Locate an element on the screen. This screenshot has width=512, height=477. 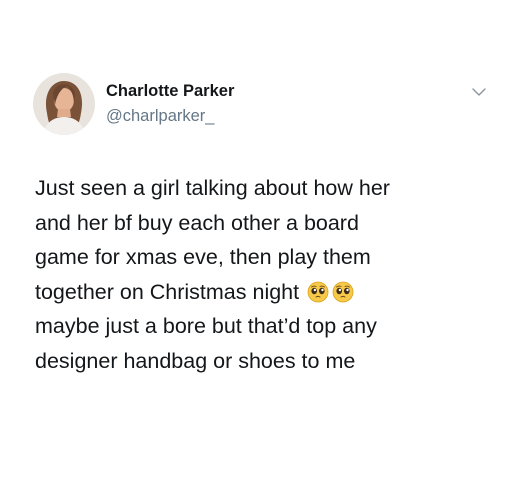
tweet-line: designer handbag or shoes to me is located at coordinates (195, 360).